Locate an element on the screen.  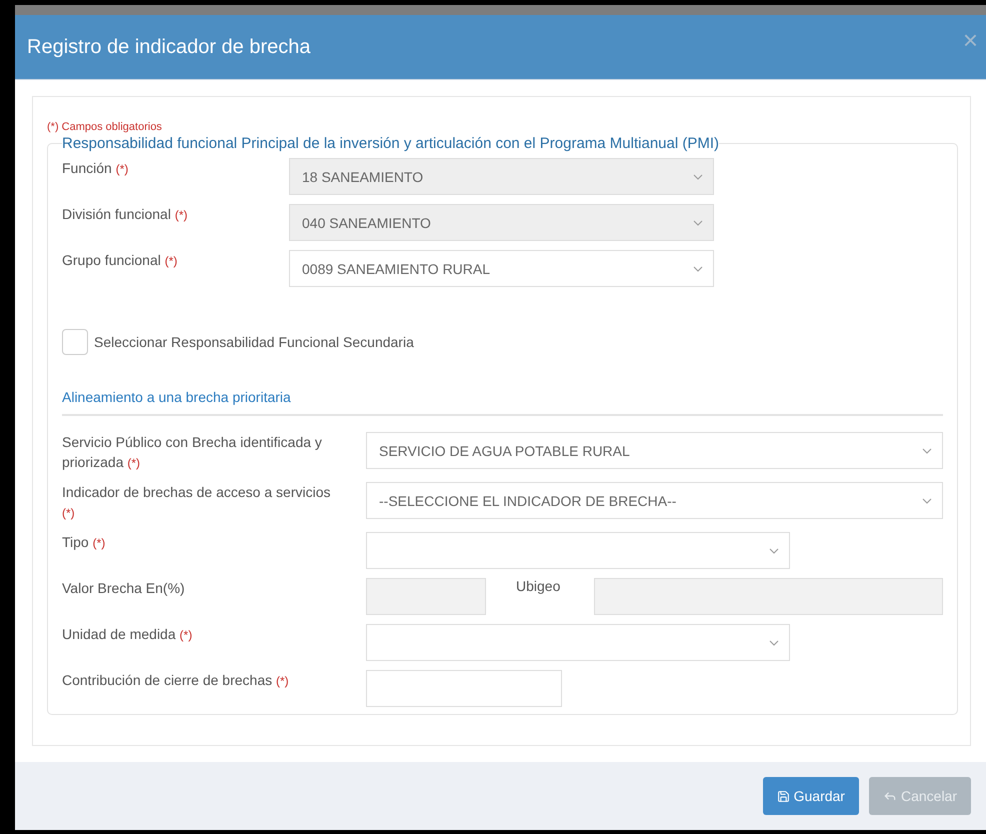
field-label: Indicador de brechas de acceso a servicios (*) is located at coordinates (197, 502).